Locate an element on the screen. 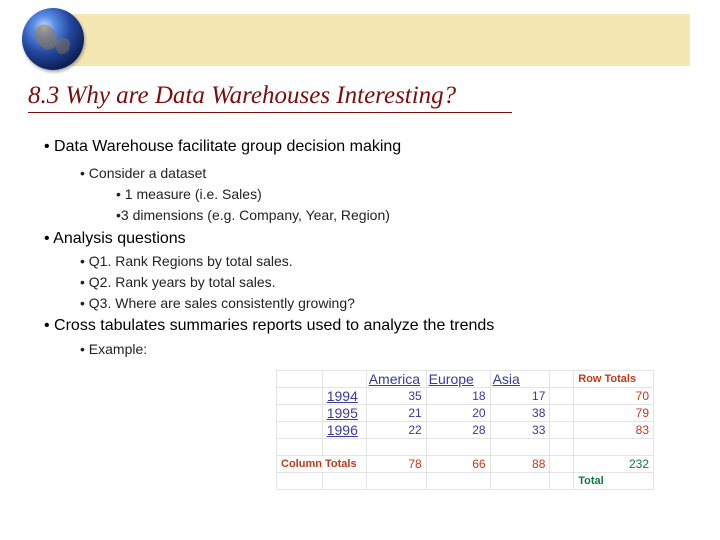  total-label: Total is located at coordinates (613, 481).